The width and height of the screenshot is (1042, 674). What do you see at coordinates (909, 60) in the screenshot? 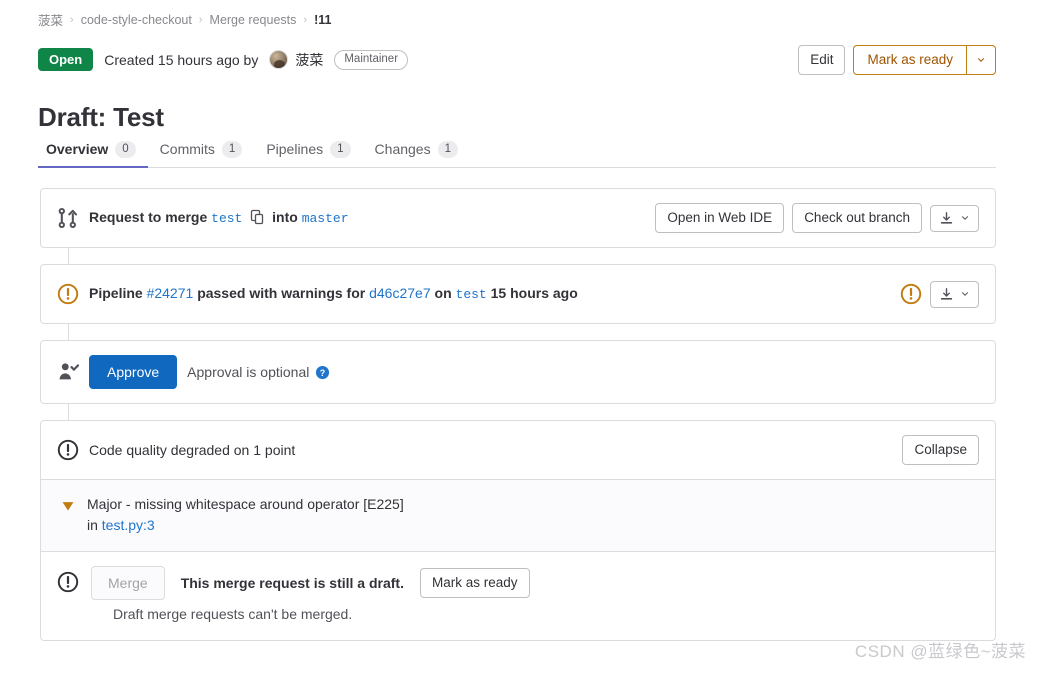
I see `mark-as-ready-button: Mark as ready` at bounding box center [909, 60].